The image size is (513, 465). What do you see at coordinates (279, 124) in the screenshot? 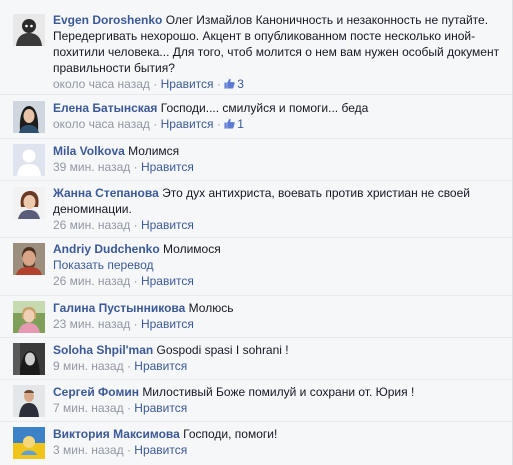
I see `comment-meta: около часа назад · Нравится · 1` at bounding box center [279, 124].